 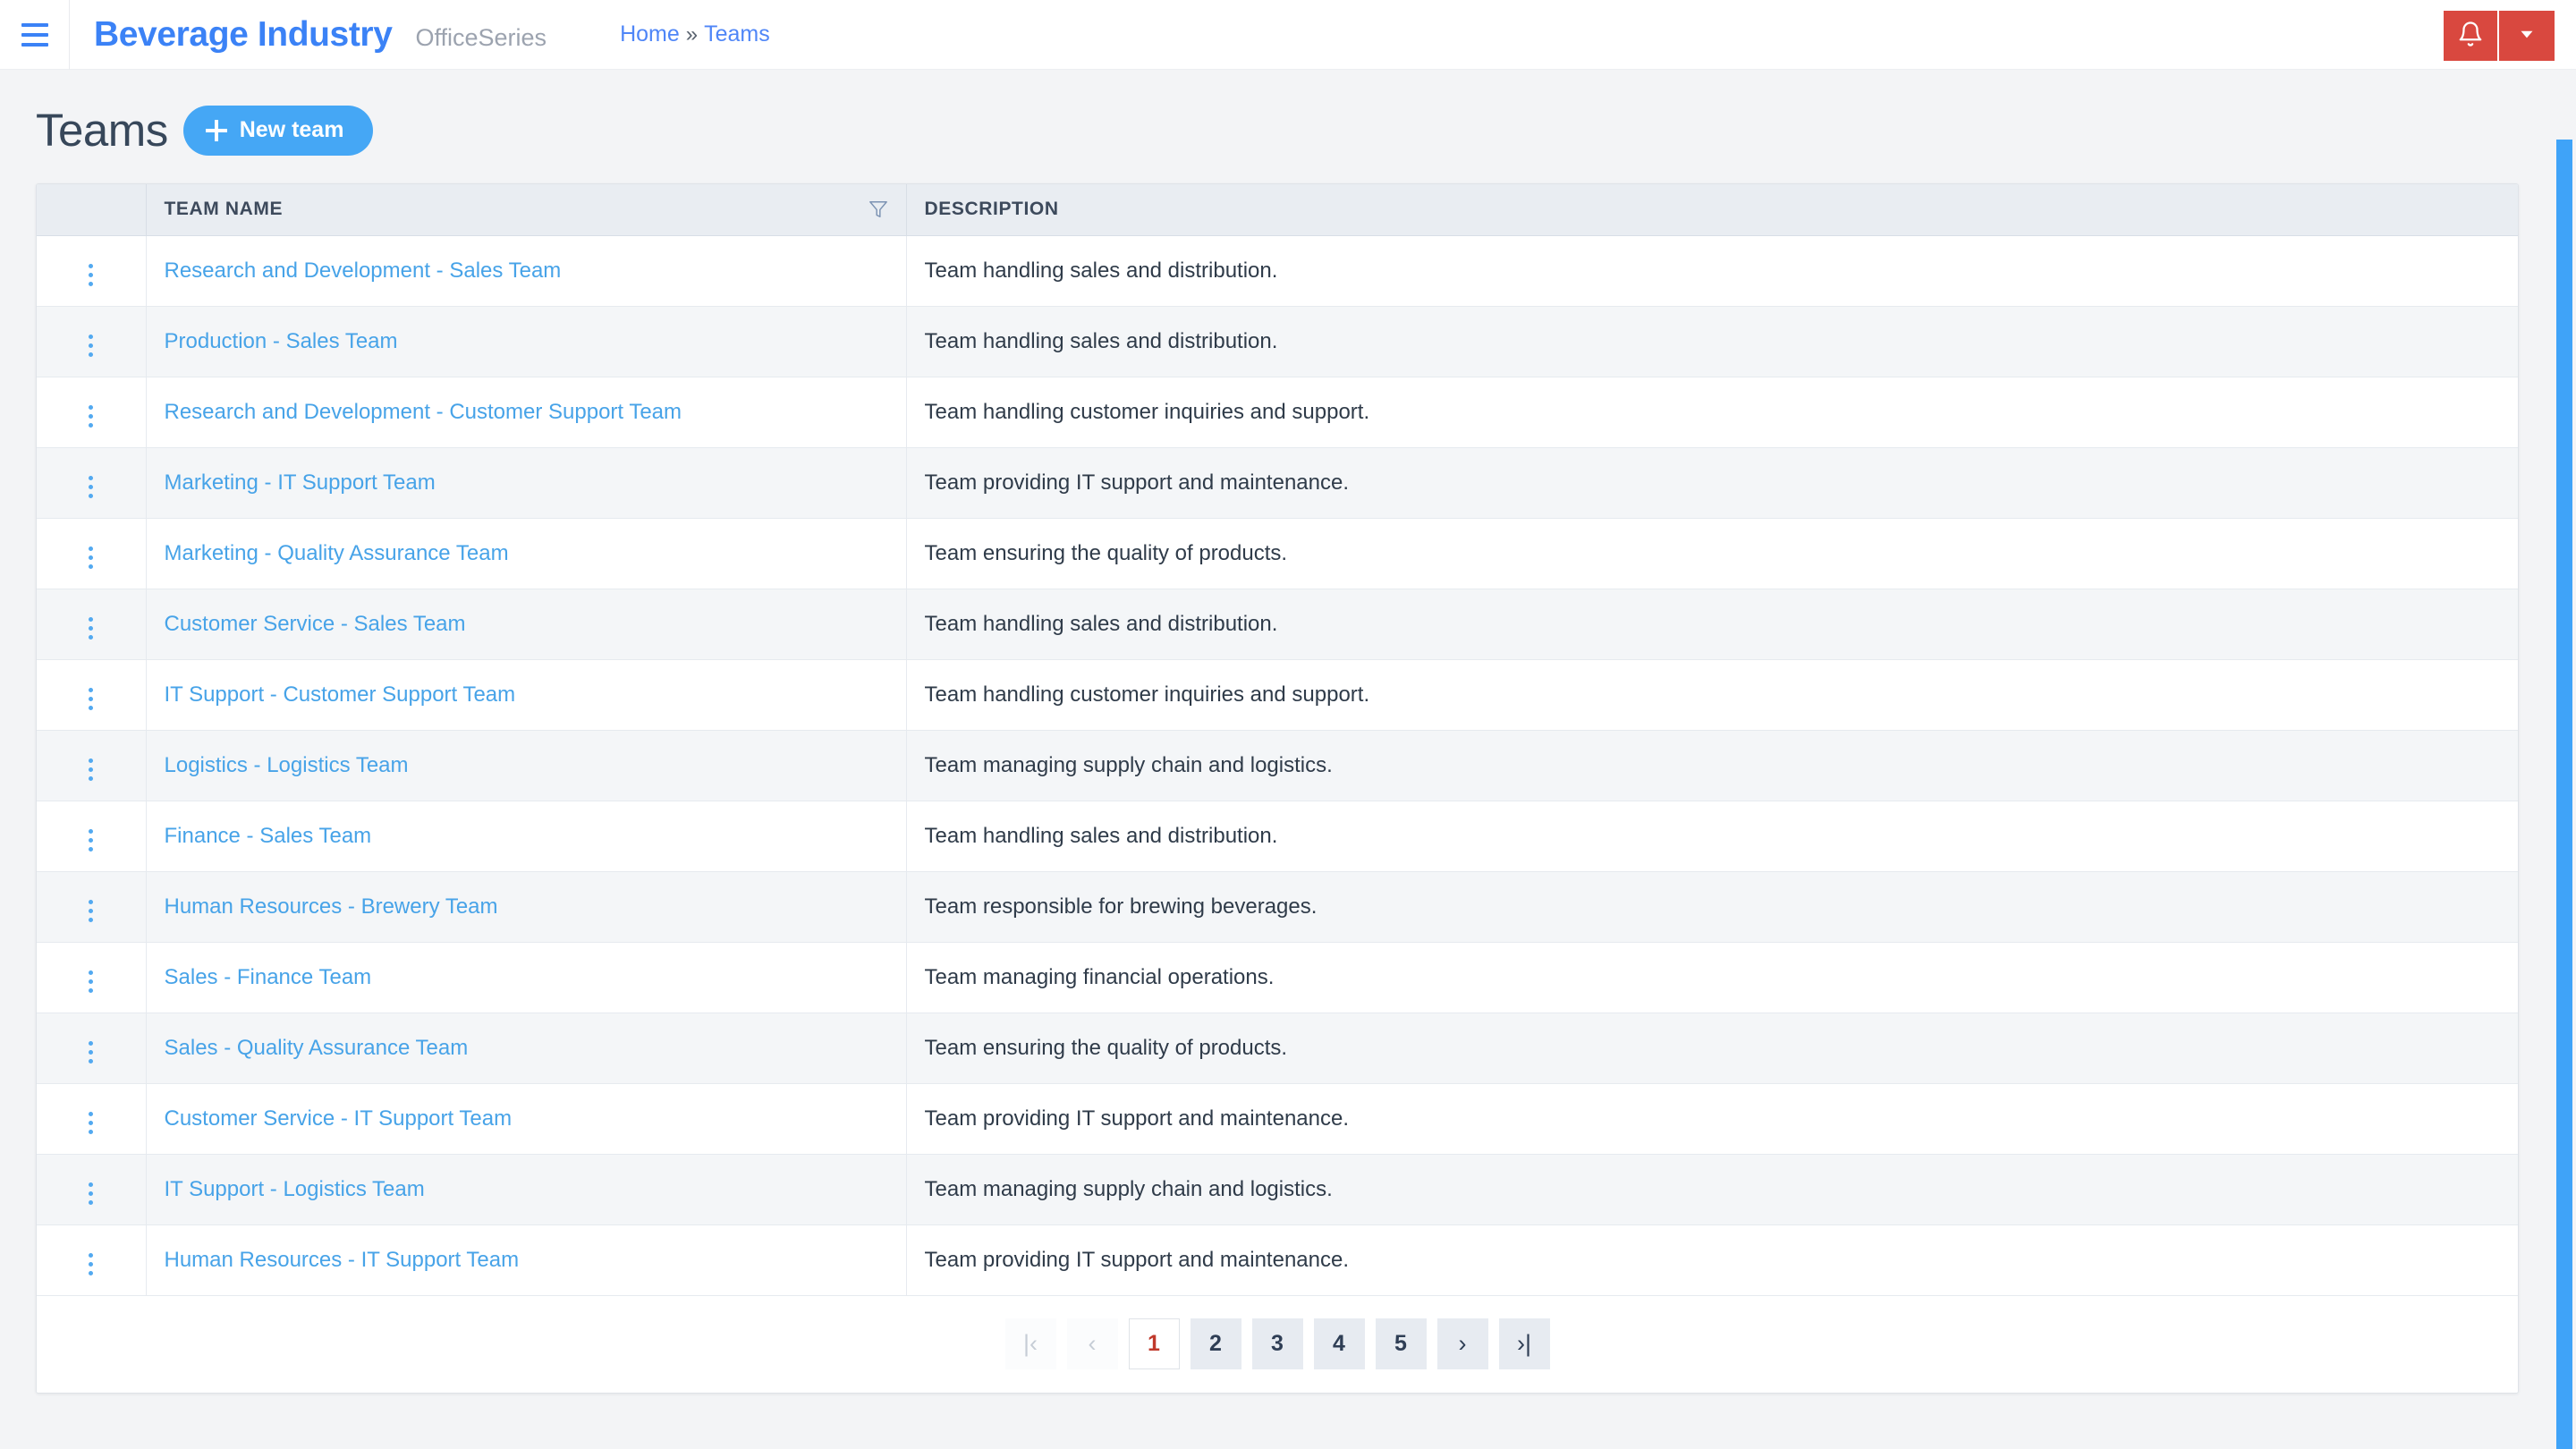 I want to click on team-name-cell: Customer Service - Sales Team, so click(x=526, y=624).